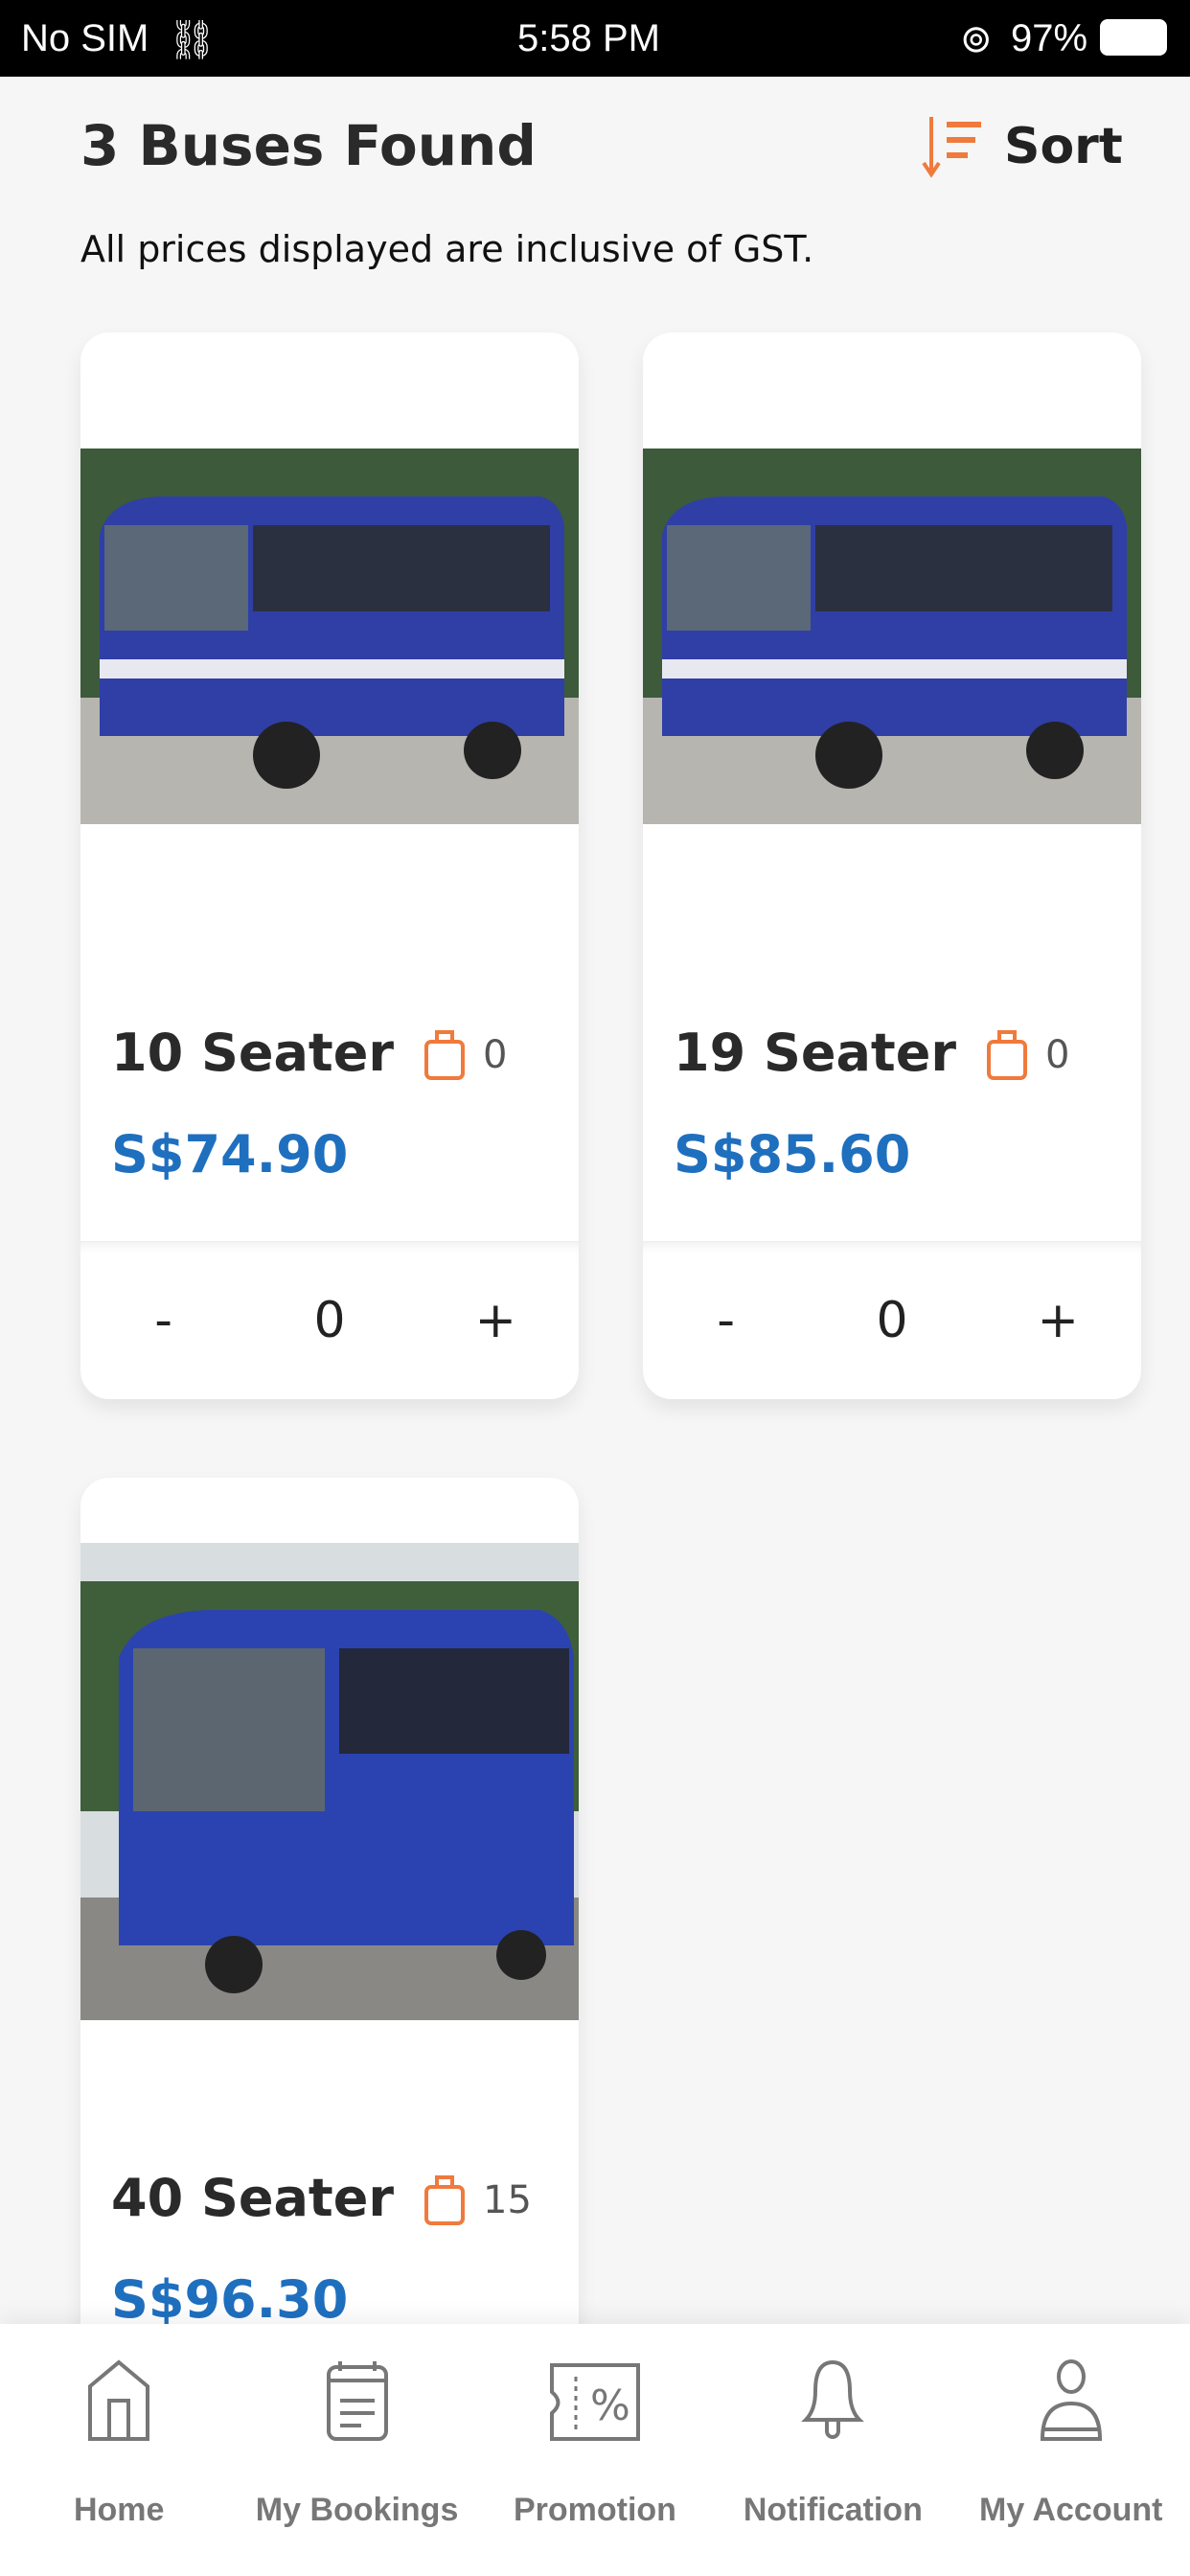  Describe the element at coordinates (478, 2200) in the screenshot. I see `luggage-info: 15` at that location.